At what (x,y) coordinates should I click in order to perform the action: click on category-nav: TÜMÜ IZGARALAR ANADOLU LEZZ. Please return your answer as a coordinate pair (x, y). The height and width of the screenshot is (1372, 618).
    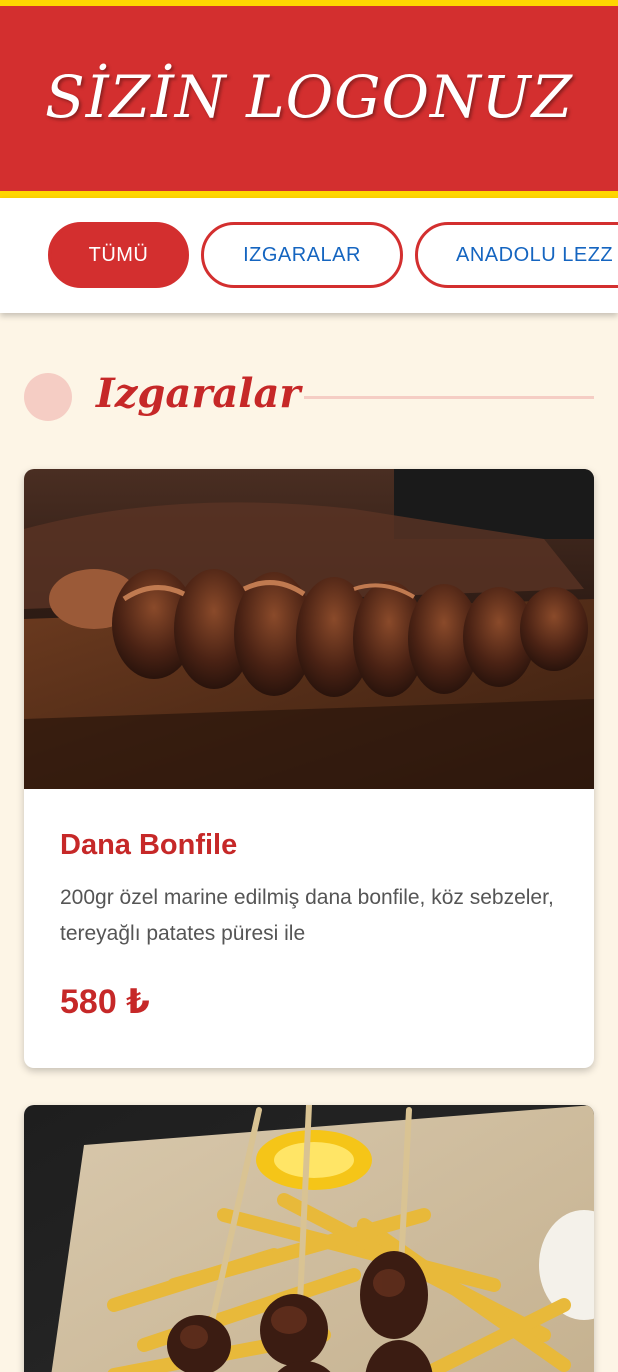
    Looking at the image, I should click on (309, 255).